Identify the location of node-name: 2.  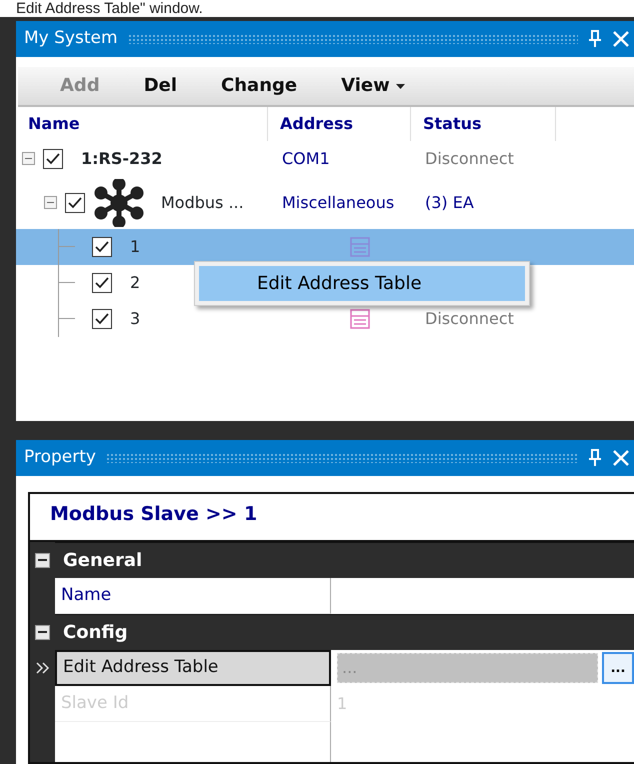
(135, 283).